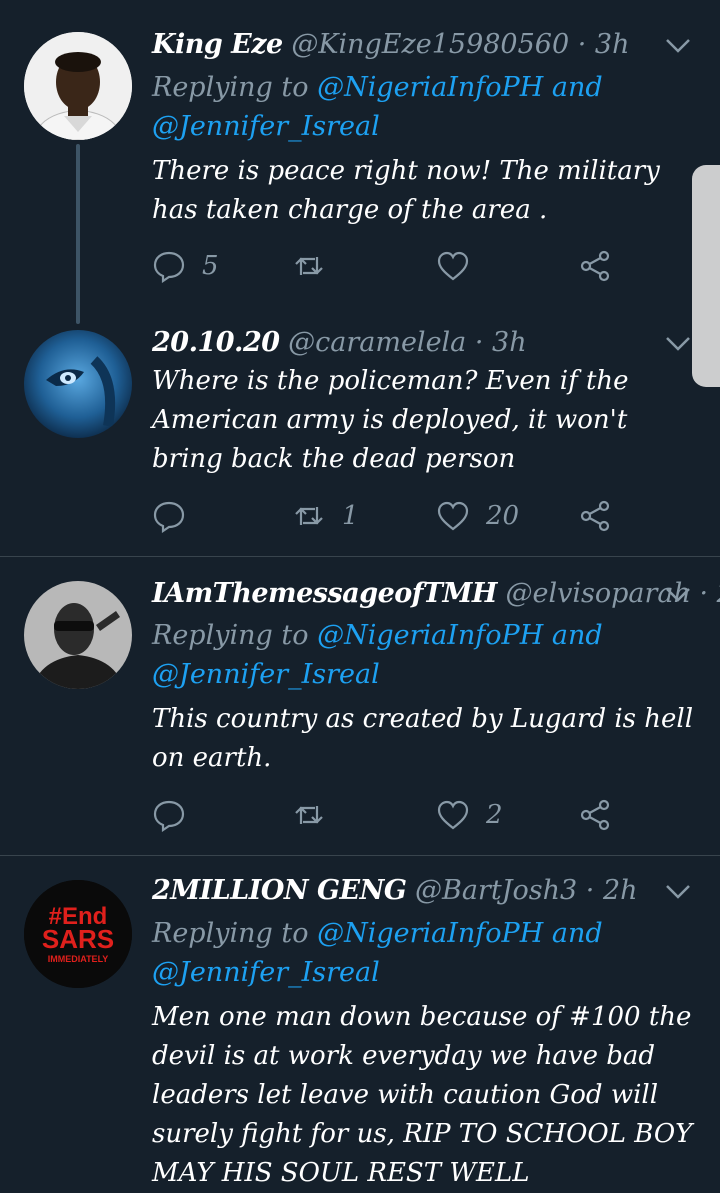  I want to click on end-sars-logo: #End SARS IMMEDIATELY, so click(78, 934).